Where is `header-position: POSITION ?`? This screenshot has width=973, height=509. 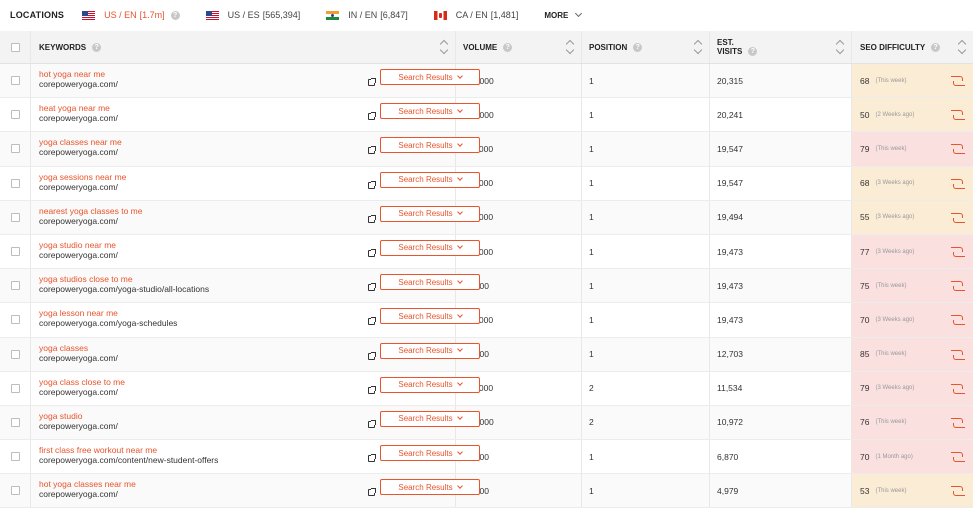
header-position: POSITION ? is located at coordinates (646, 47).